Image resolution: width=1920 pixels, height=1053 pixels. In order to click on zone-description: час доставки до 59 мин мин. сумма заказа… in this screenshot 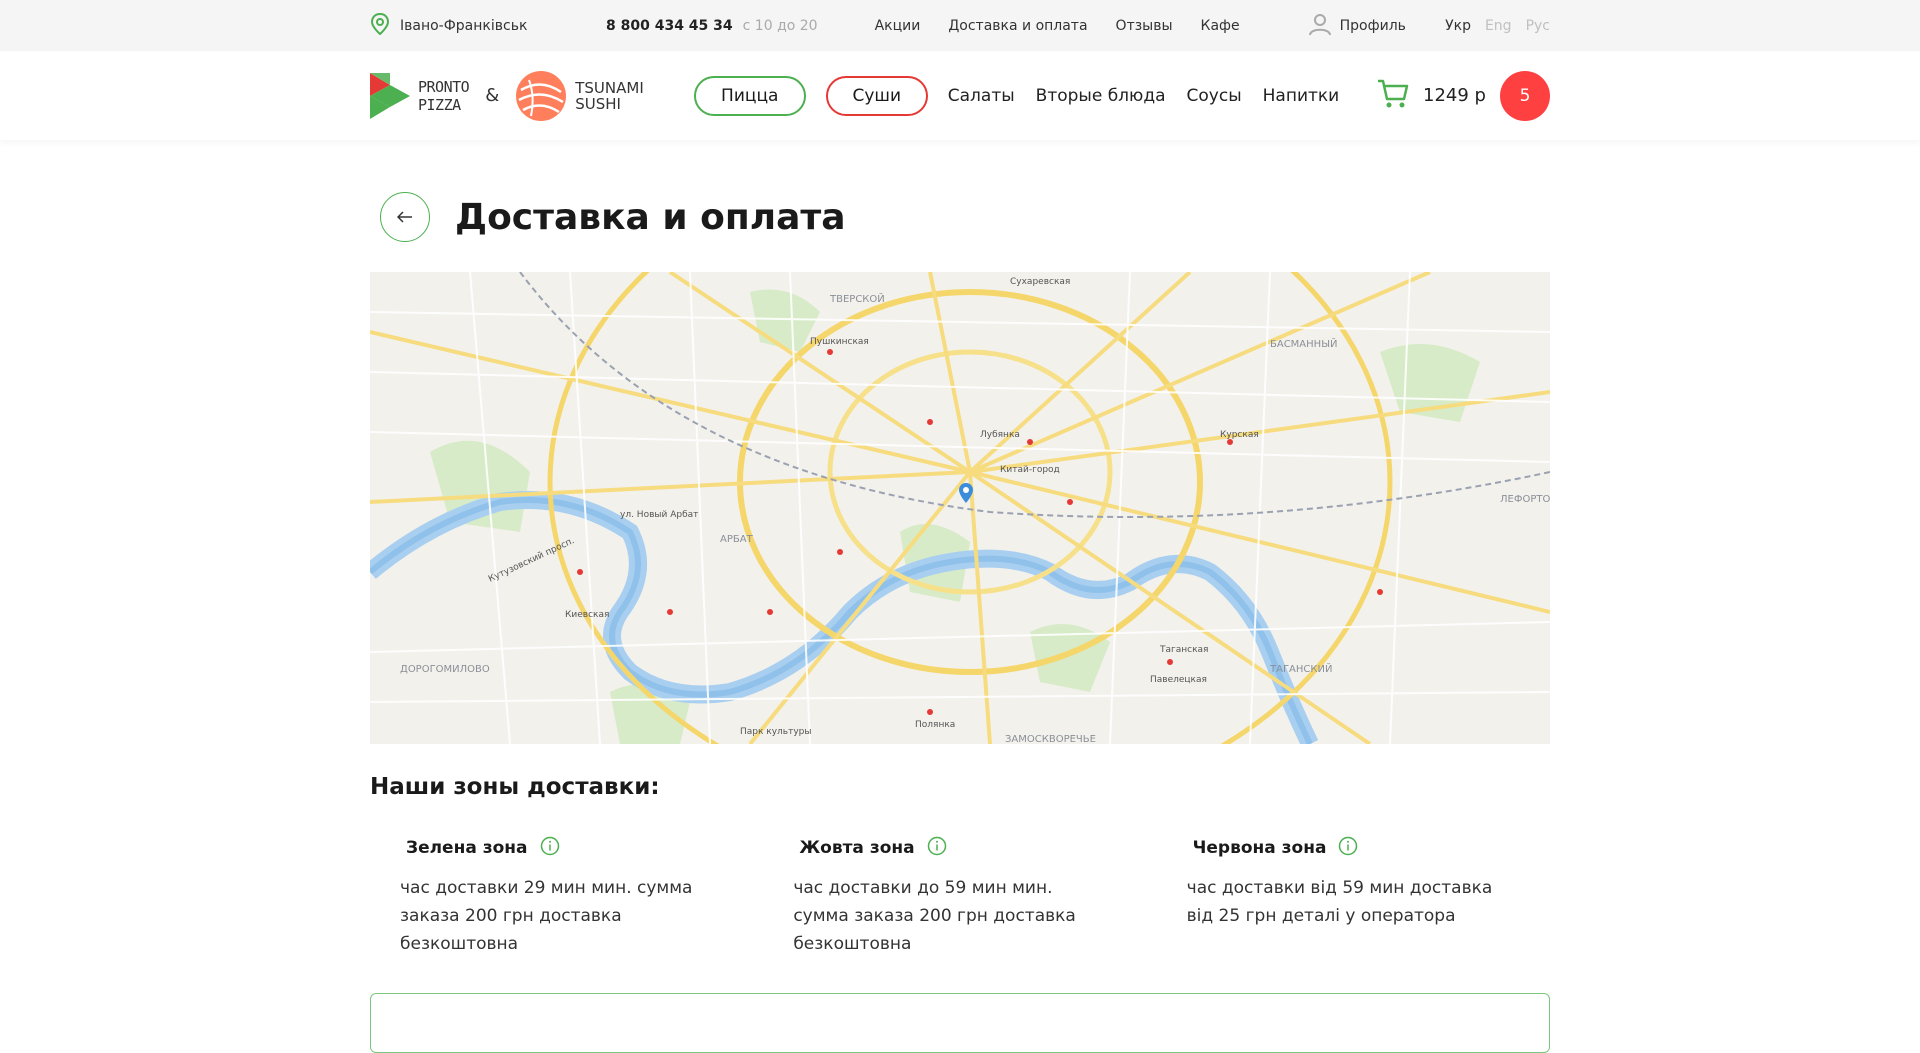, I will do `click(934, 916)`.